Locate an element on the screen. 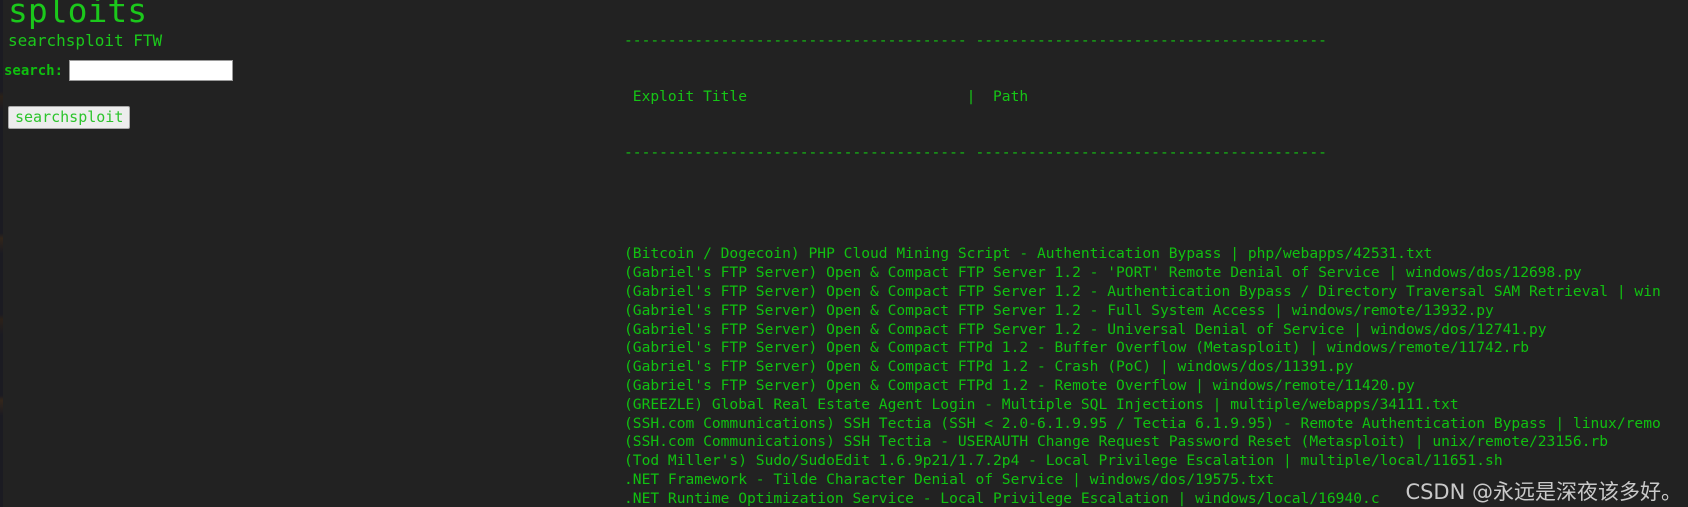 The height and width of the screenshot is (507, 1688). searchsploit-submit-button: searchsploit is located at coordinates (69, 117).